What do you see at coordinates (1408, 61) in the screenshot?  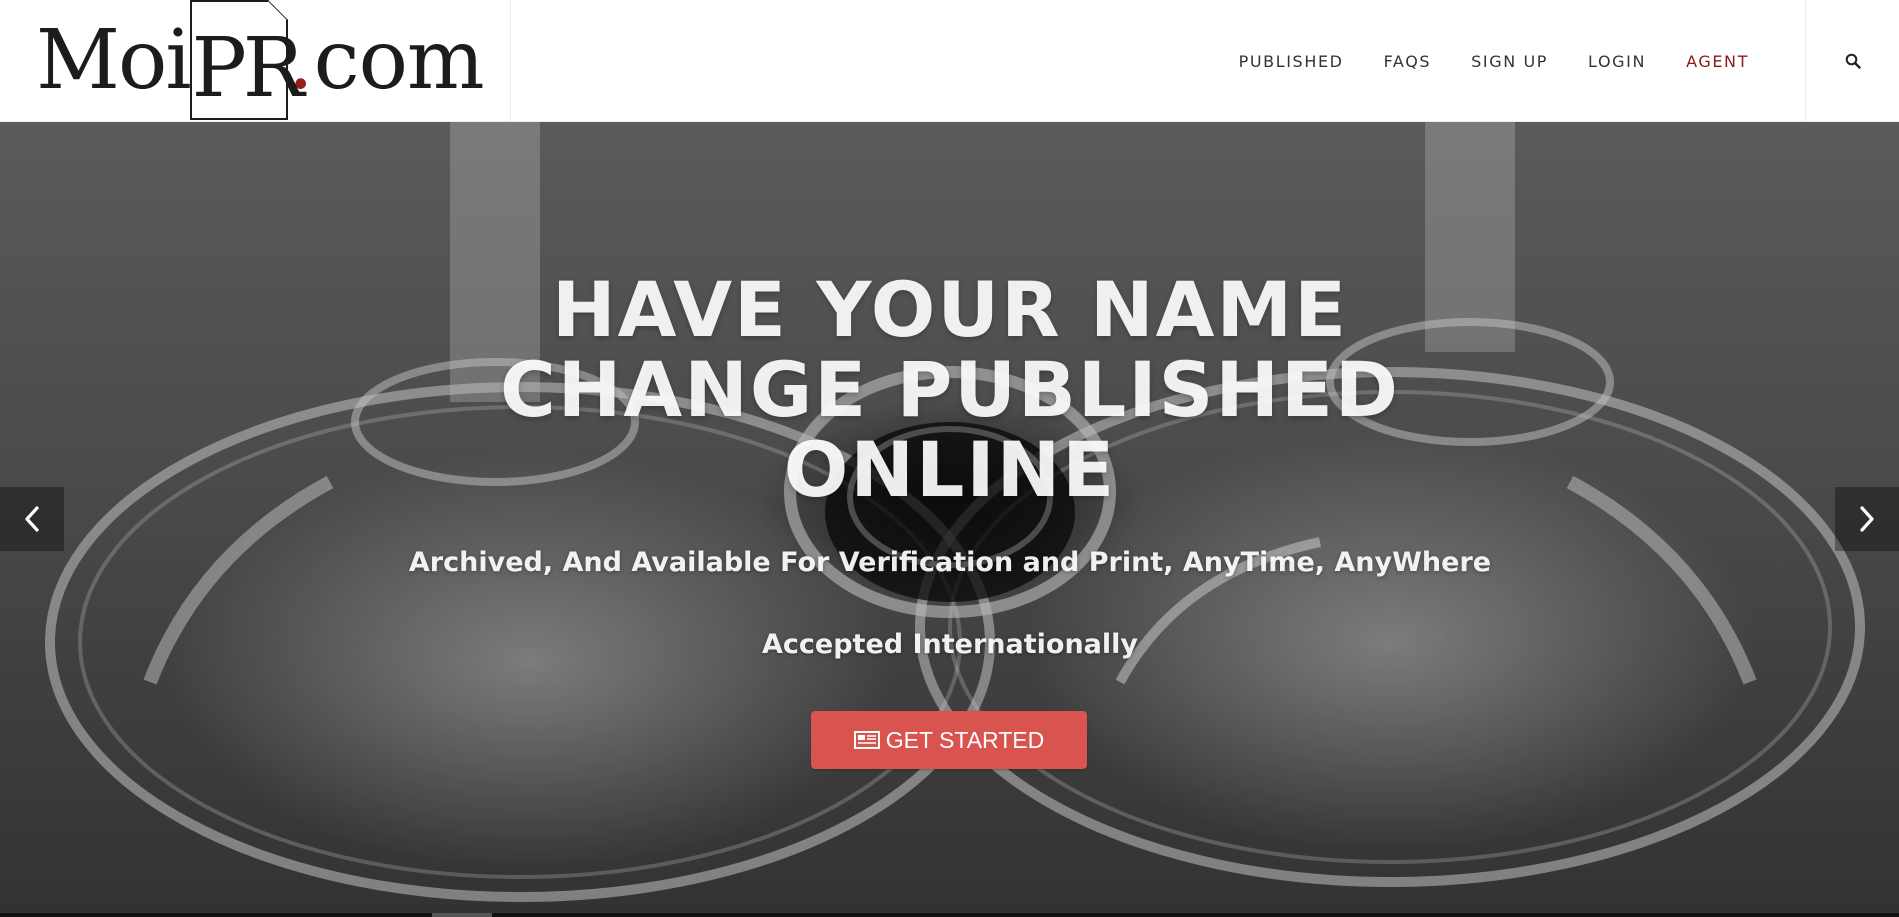 I see `nav-item-faqs: FAQS` at bounding box center [1408, 61].